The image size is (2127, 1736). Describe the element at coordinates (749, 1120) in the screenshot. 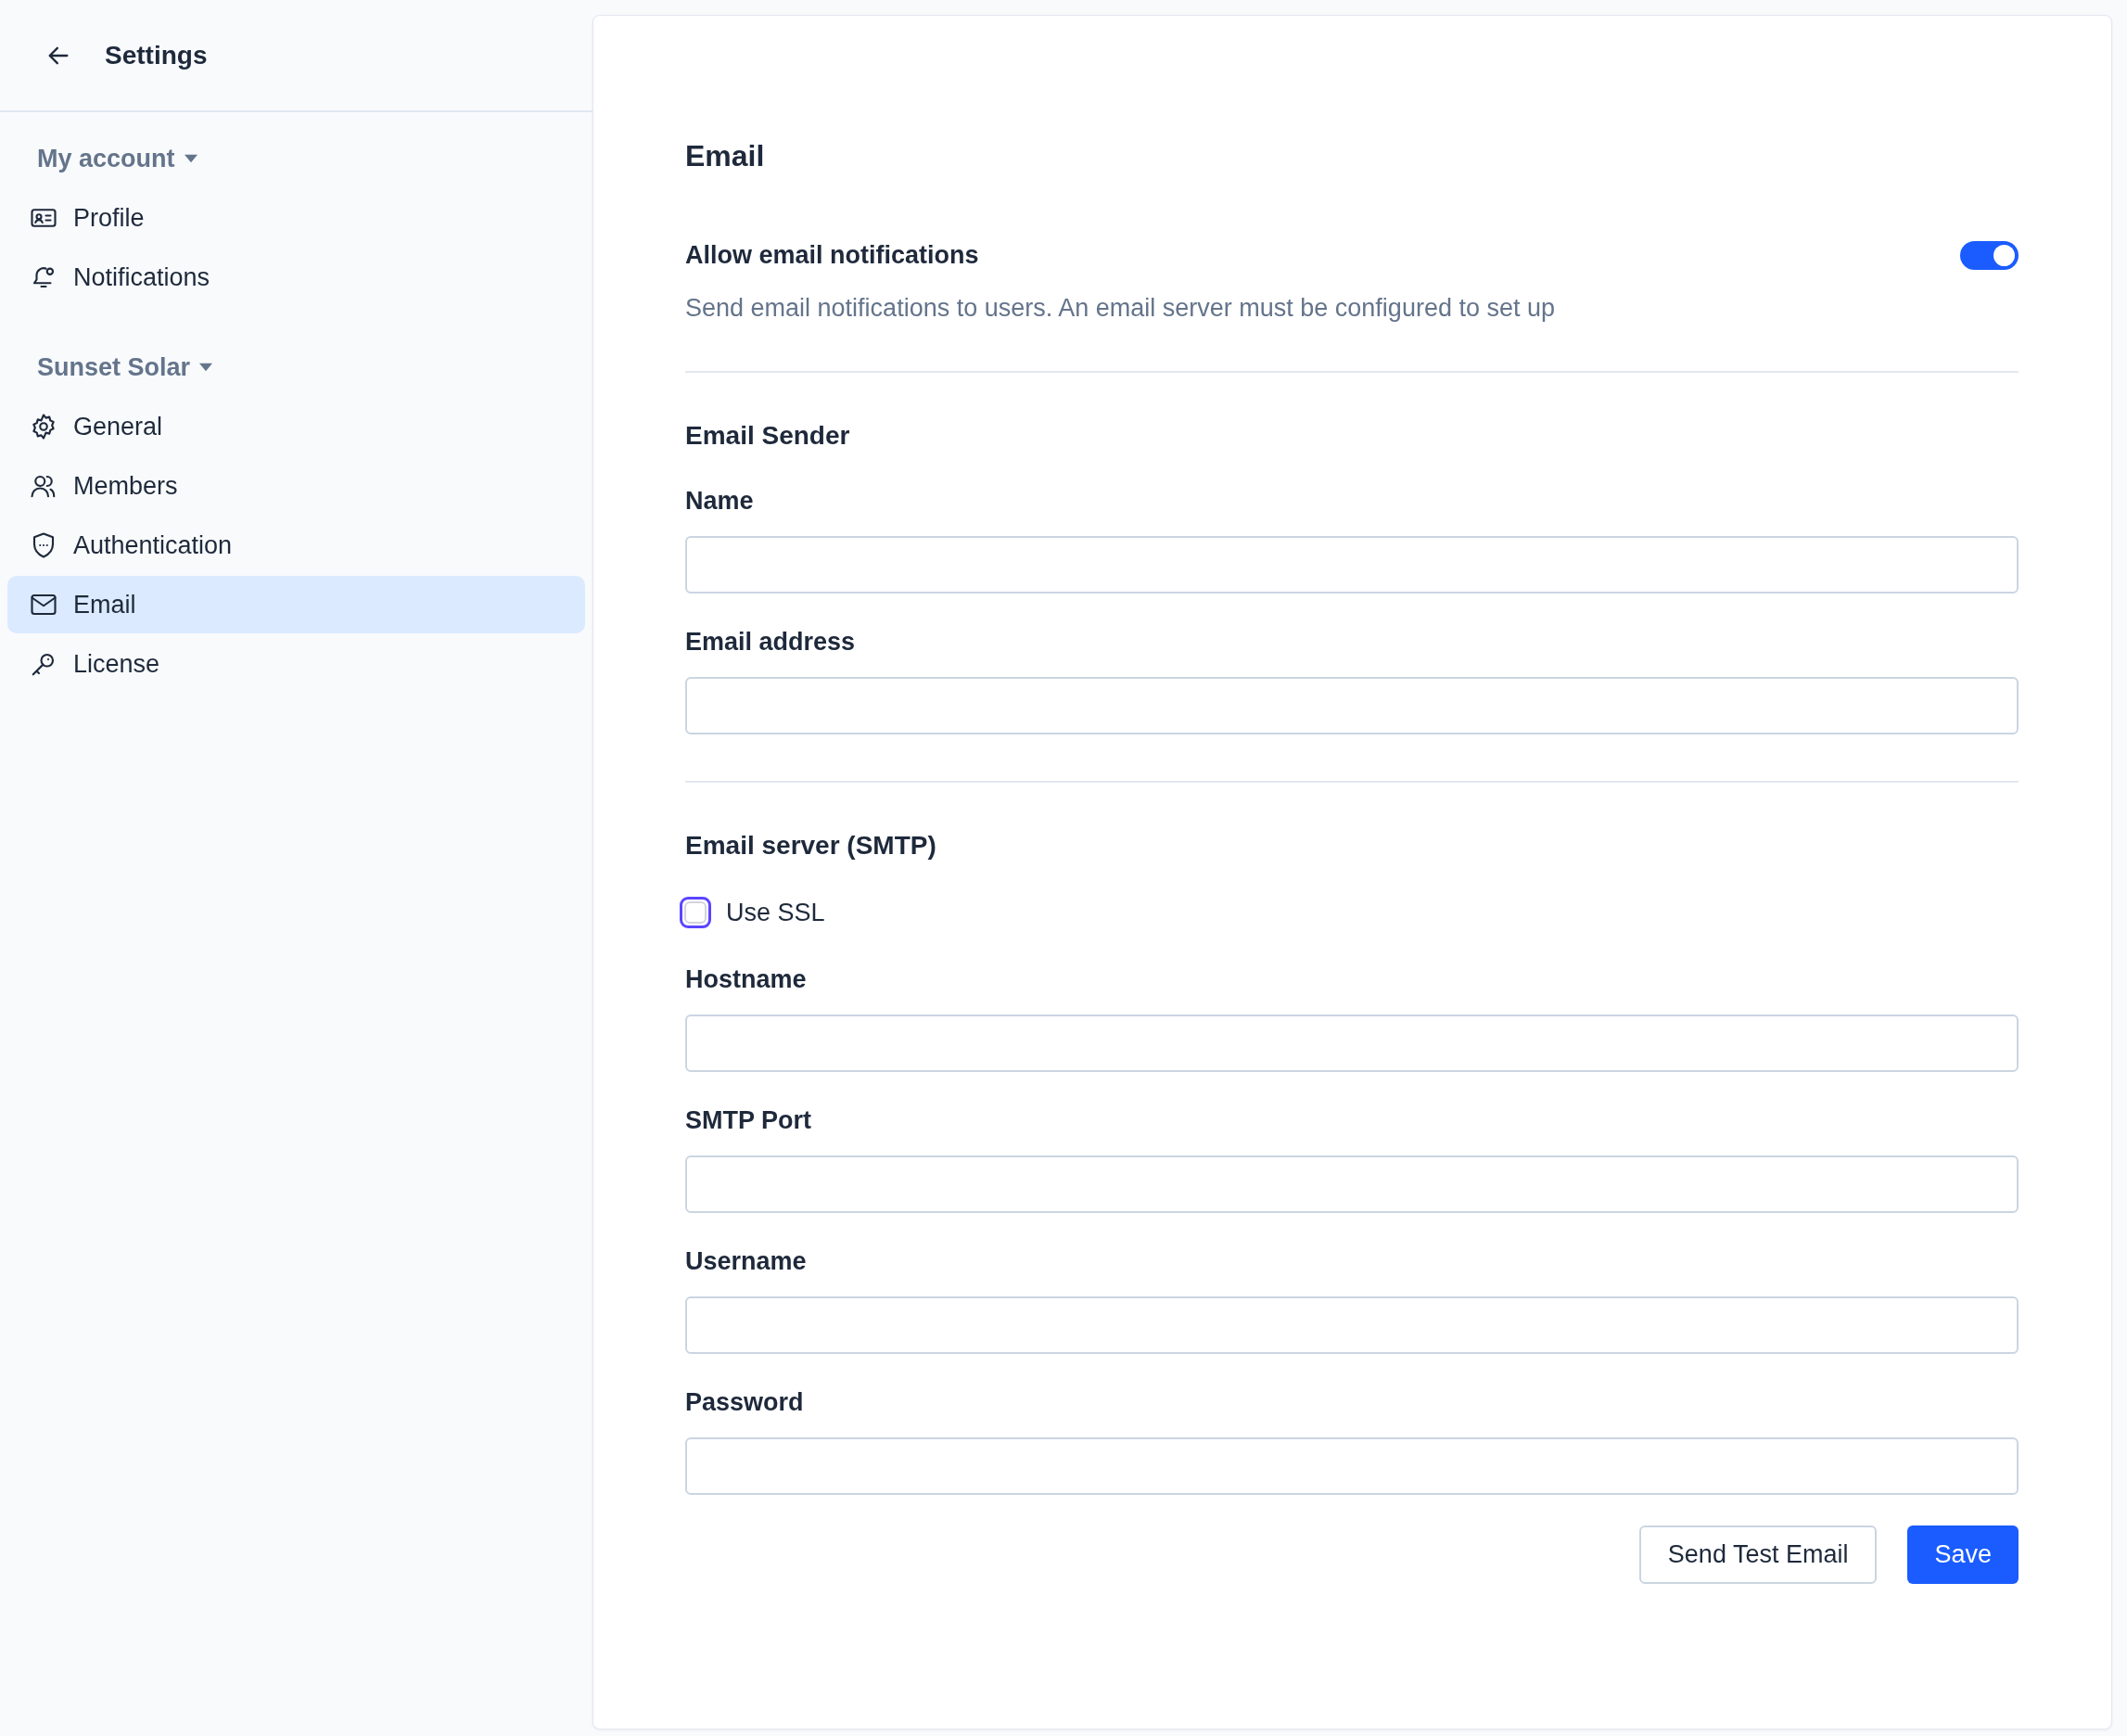

I see `field-label: SMTP Port` at that location.